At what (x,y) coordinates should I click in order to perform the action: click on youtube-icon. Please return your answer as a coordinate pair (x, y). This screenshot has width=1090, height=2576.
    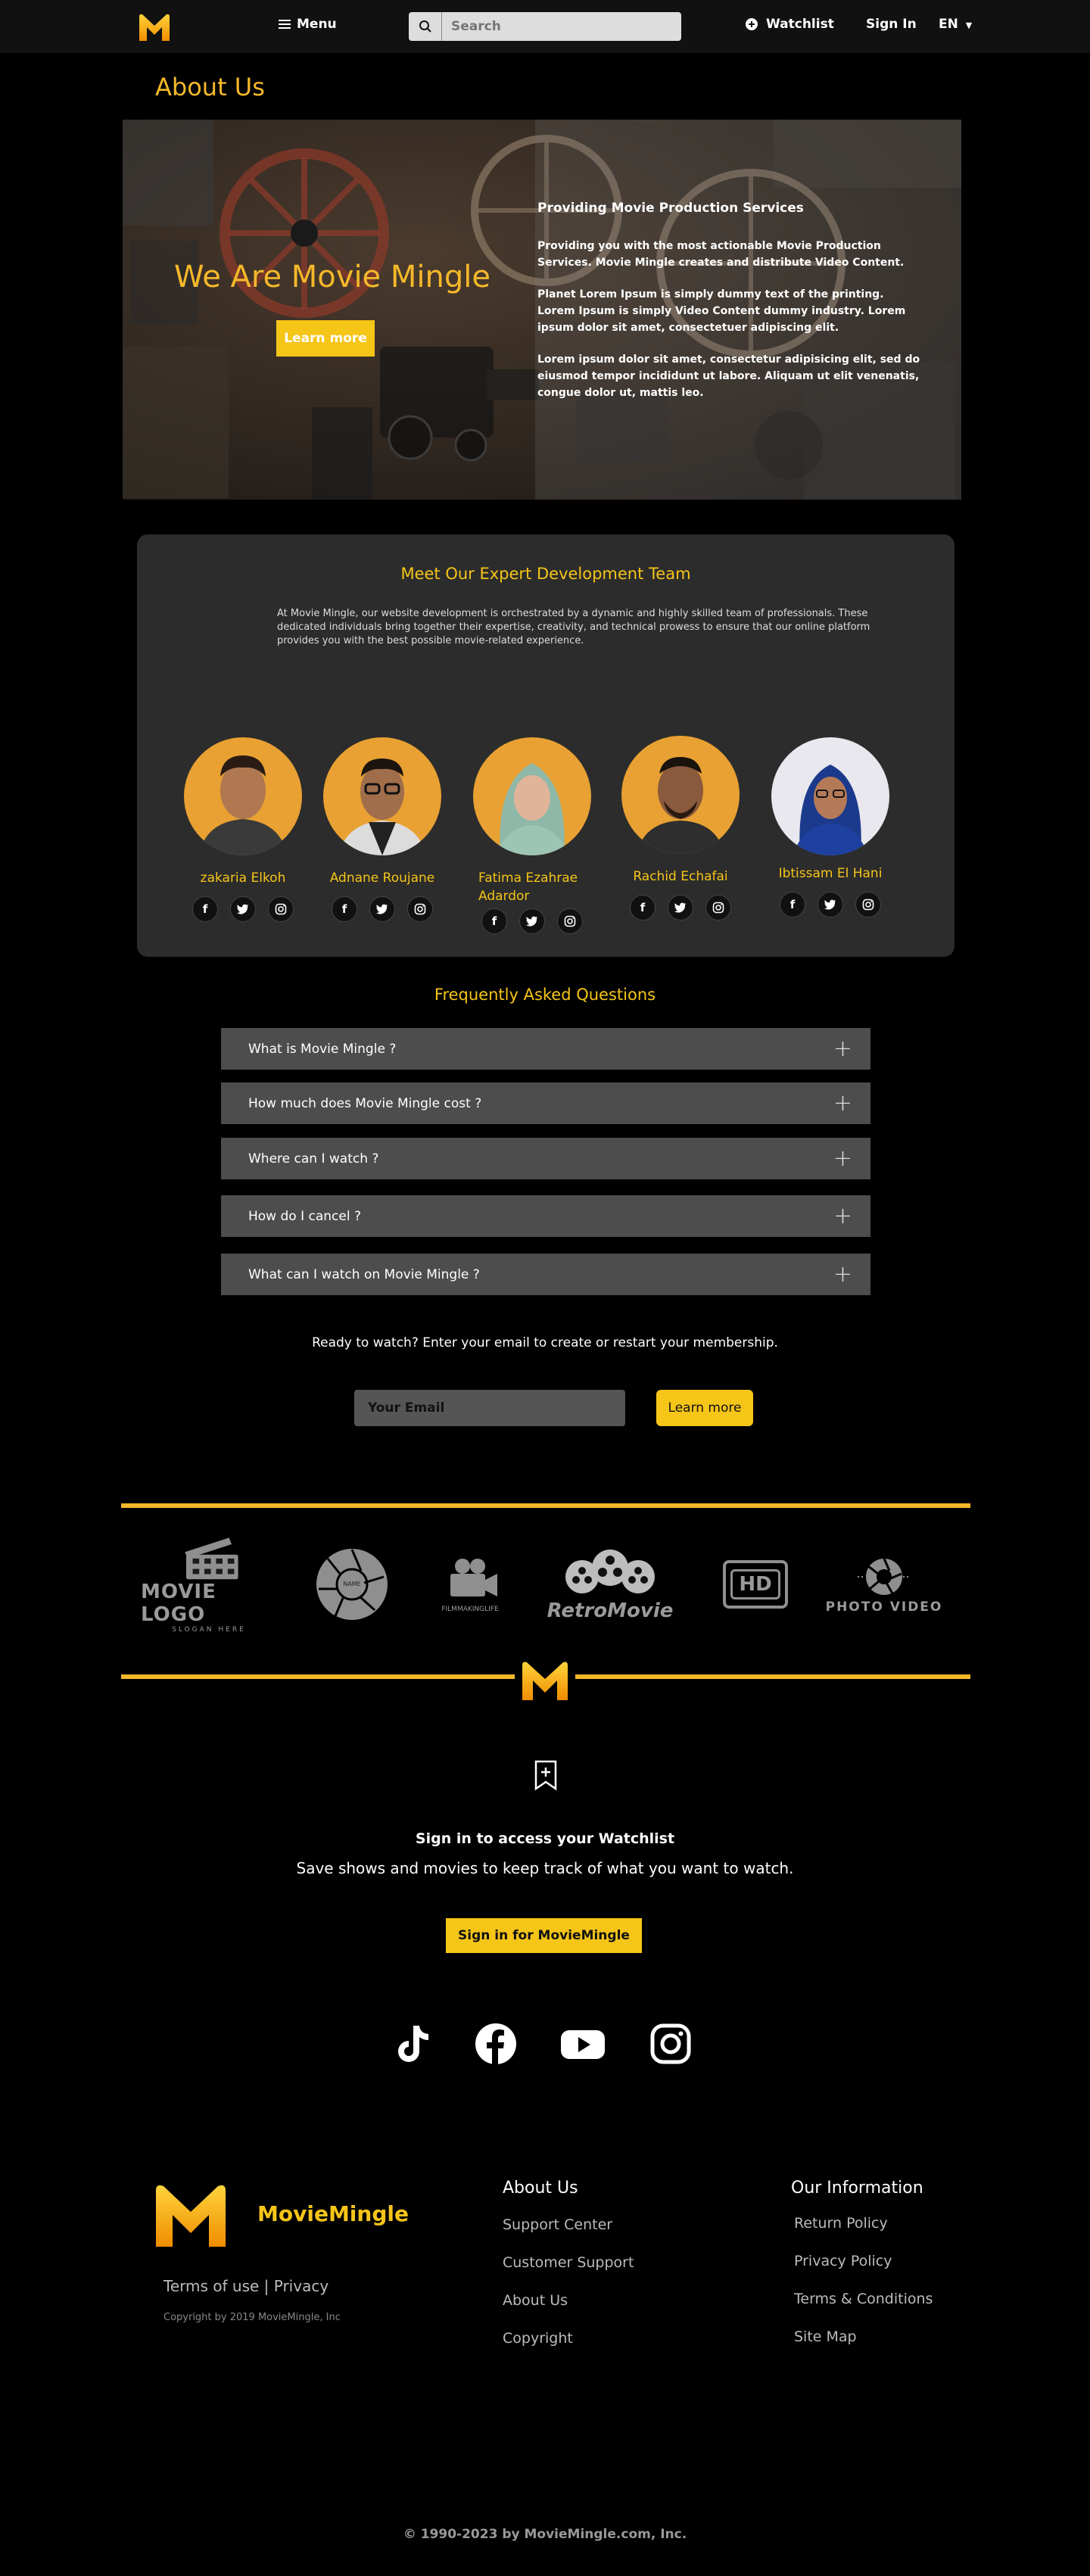
    Looking at the image, I should click on (583, 2044).